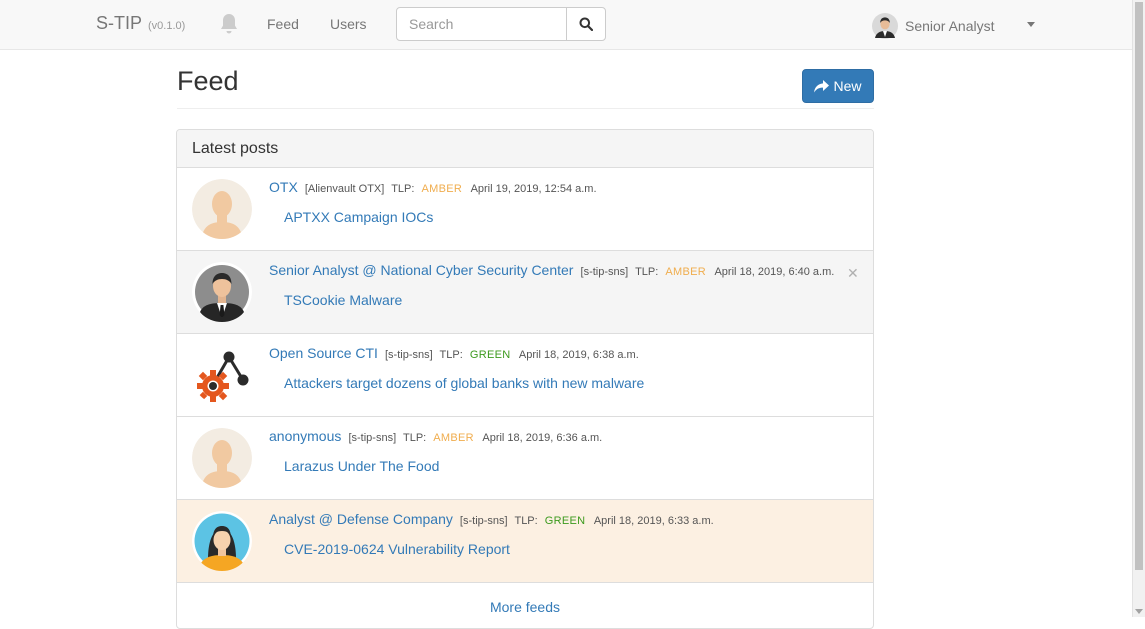 The height and width of the screenshot is (629, 1145). I want to click on post-date: April 18, 2019, 6:36 a.m., so click(542, 438).